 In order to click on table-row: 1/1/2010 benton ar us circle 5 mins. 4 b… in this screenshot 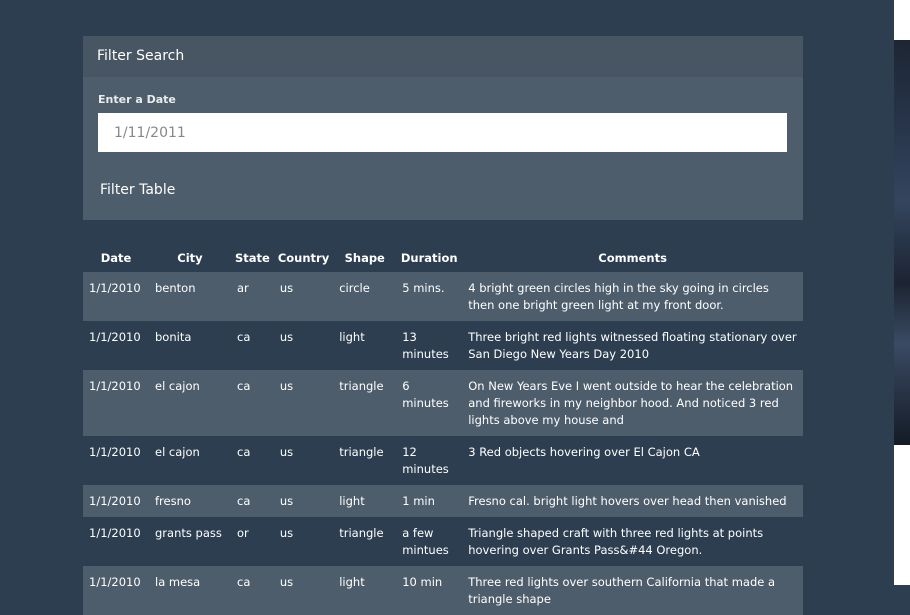, I will do `click(443, 296)`.